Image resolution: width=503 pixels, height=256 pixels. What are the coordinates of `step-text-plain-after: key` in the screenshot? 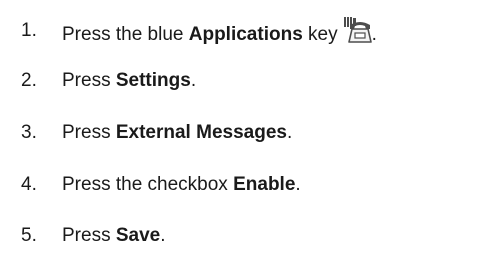 It's located at (320, 34).